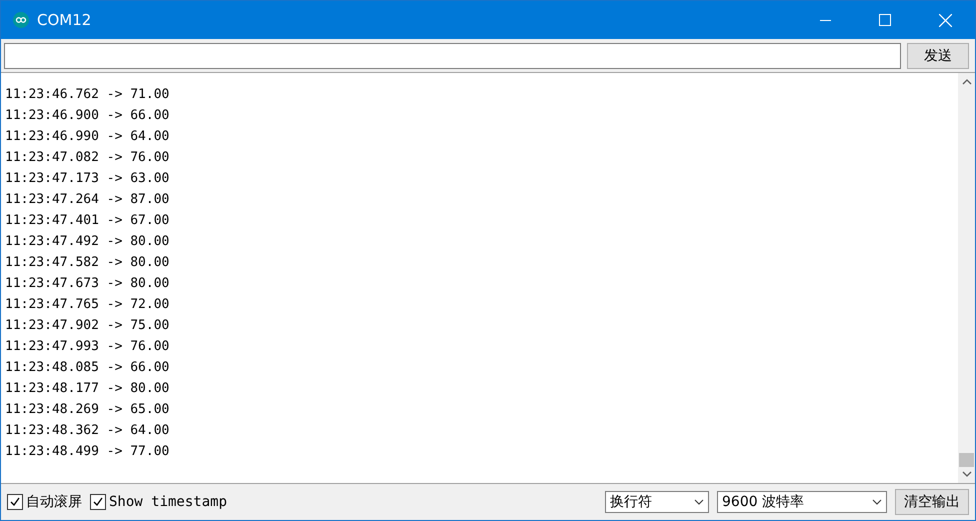  What do you see at coordinates (657, 502) in the screenshot?
I see `line-ending-dropdown: 换行符` at bounding box center [657, 502].